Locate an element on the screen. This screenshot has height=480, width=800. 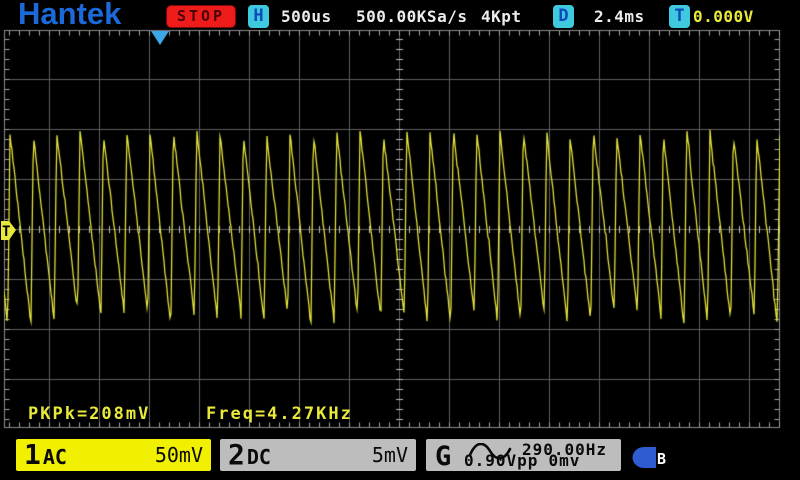
brand-logo: Hantek is located at coordinates (70, 15).